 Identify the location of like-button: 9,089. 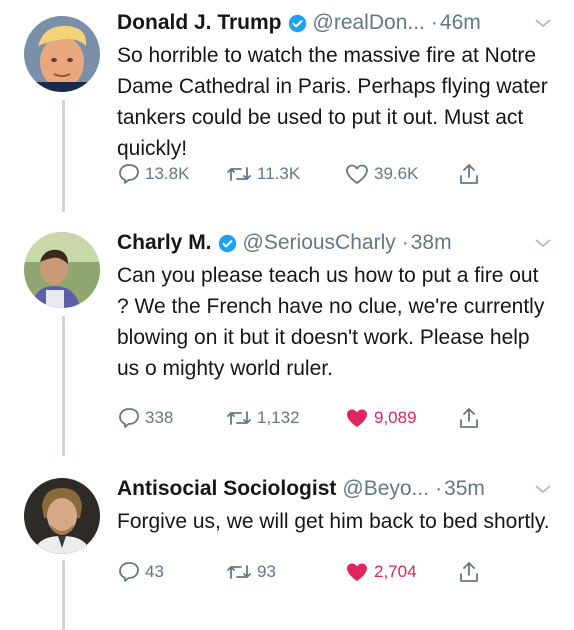
(380, 418).